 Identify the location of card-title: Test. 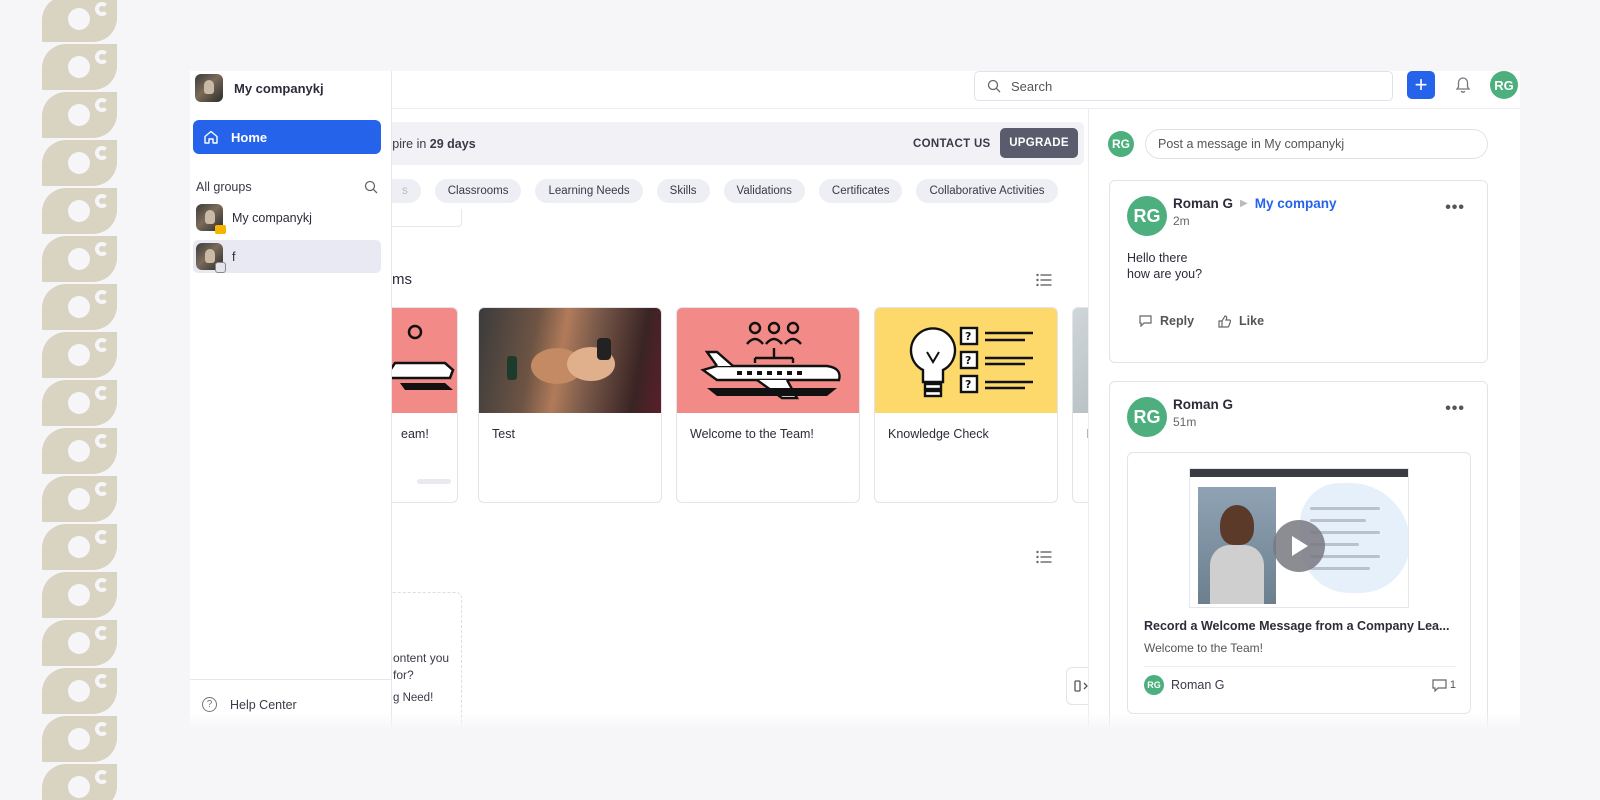
(503, 434).